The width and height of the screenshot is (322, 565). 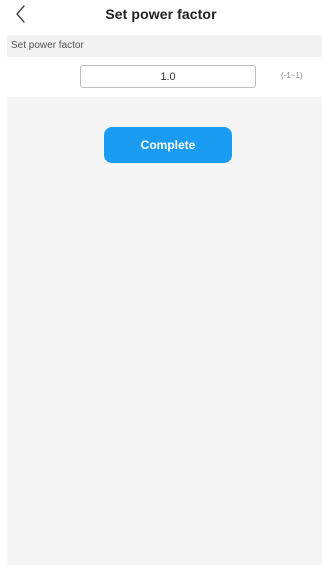 I want to click on page-title: Set power factor, so click(x=161, y=14).